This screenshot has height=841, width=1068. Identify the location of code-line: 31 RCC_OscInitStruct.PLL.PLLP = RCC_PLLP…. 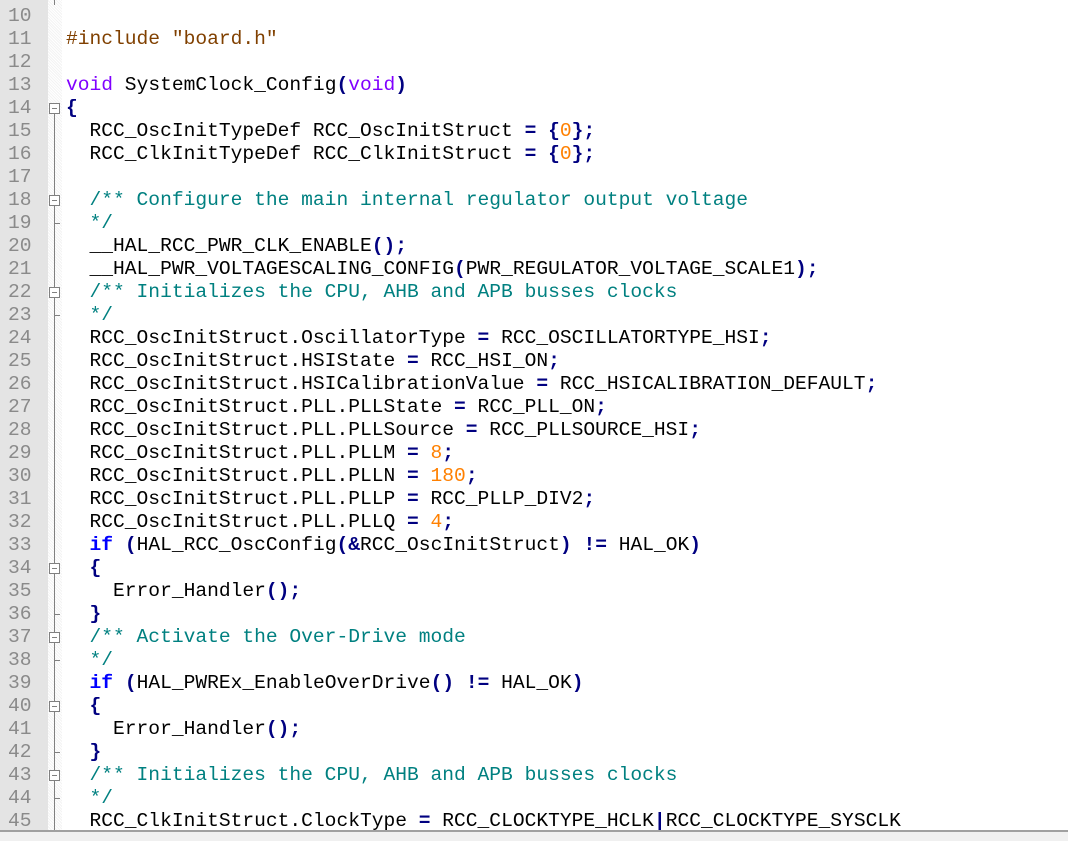
(534, 499).